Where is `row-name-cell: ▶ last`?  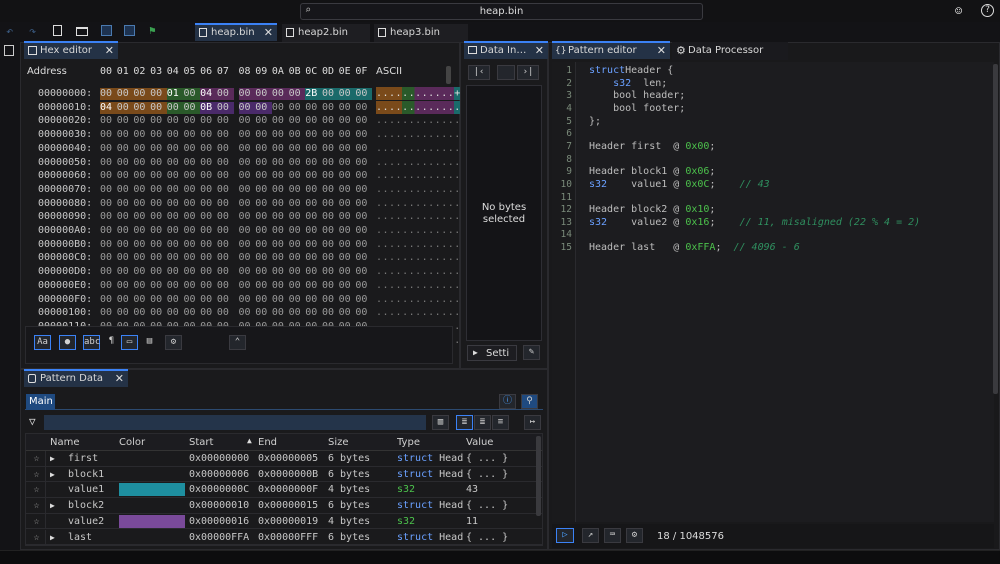
row-name-cell: ▶ last is located at coordinates (83, 538).